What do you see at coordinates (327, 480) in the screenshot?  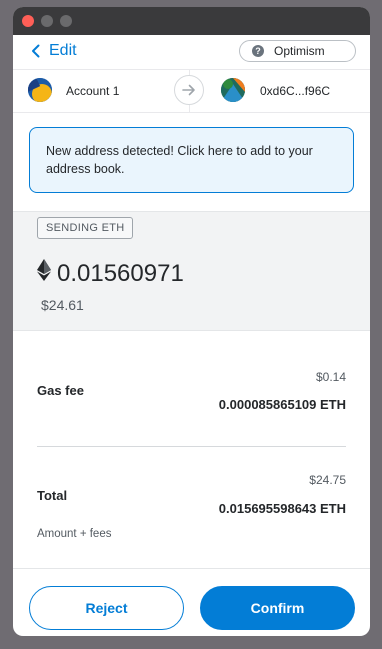 I see `total-fiat: $24.75` at bounding box center [327, 480].